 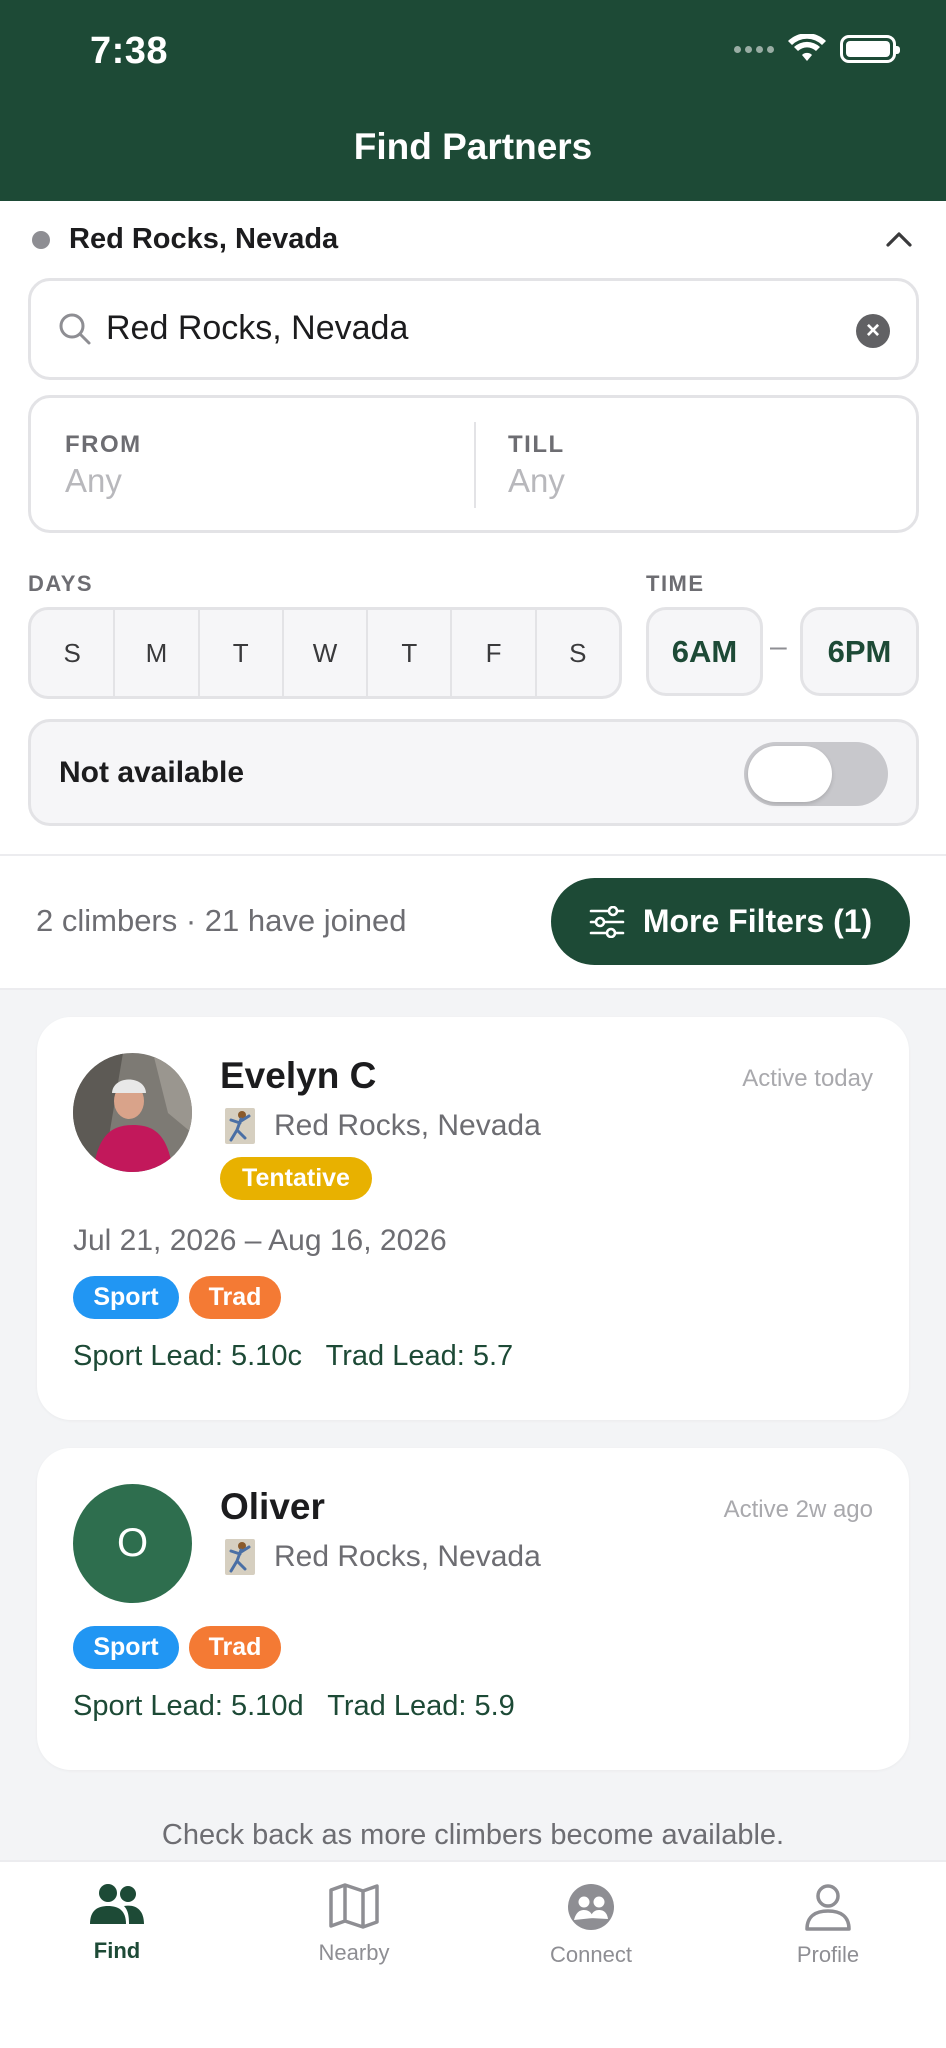 What do you see at coordinates (73, 653) in the screenshot?
I see `day-sunday-button: S` at bounding box center [73, 653].